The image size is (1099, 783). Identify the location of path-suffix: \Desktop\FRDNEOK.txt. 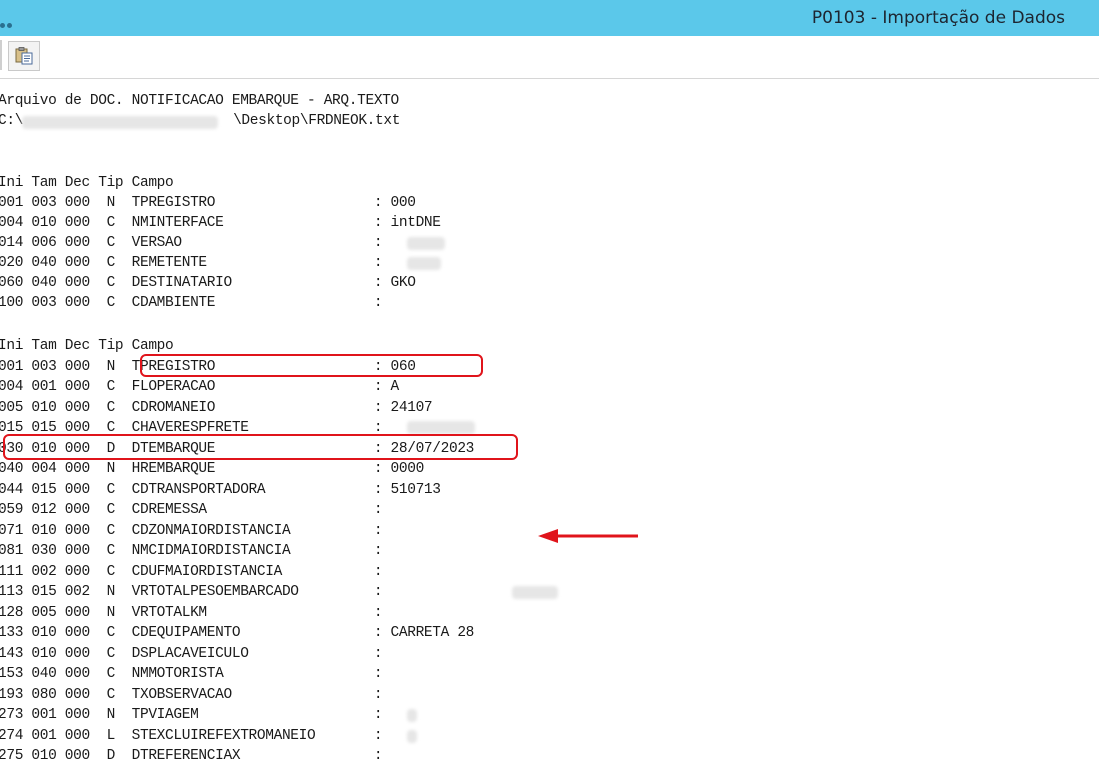
(317, 121).